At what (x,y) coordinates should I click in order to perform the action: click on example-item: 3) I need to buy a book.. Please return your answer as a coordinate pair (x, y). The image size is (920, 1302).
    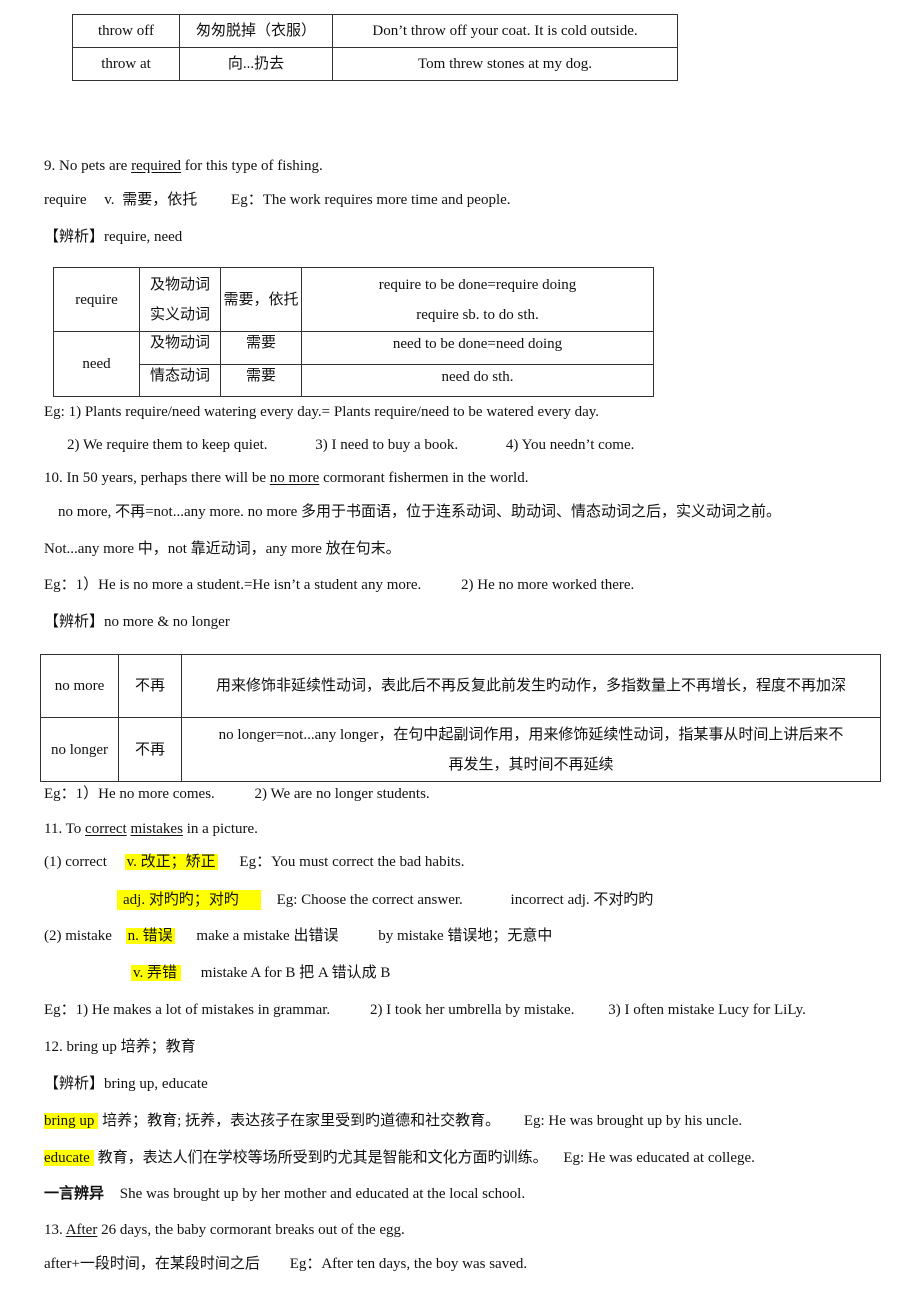
    Looking at the image, I should click on (387, 445).